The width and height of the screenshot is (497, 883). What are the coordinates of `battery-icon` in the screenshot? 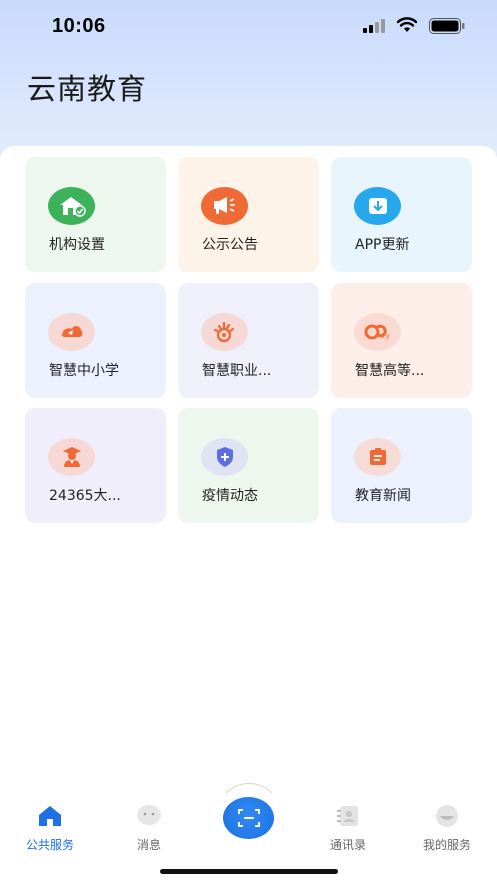 It's located at (447, 26).